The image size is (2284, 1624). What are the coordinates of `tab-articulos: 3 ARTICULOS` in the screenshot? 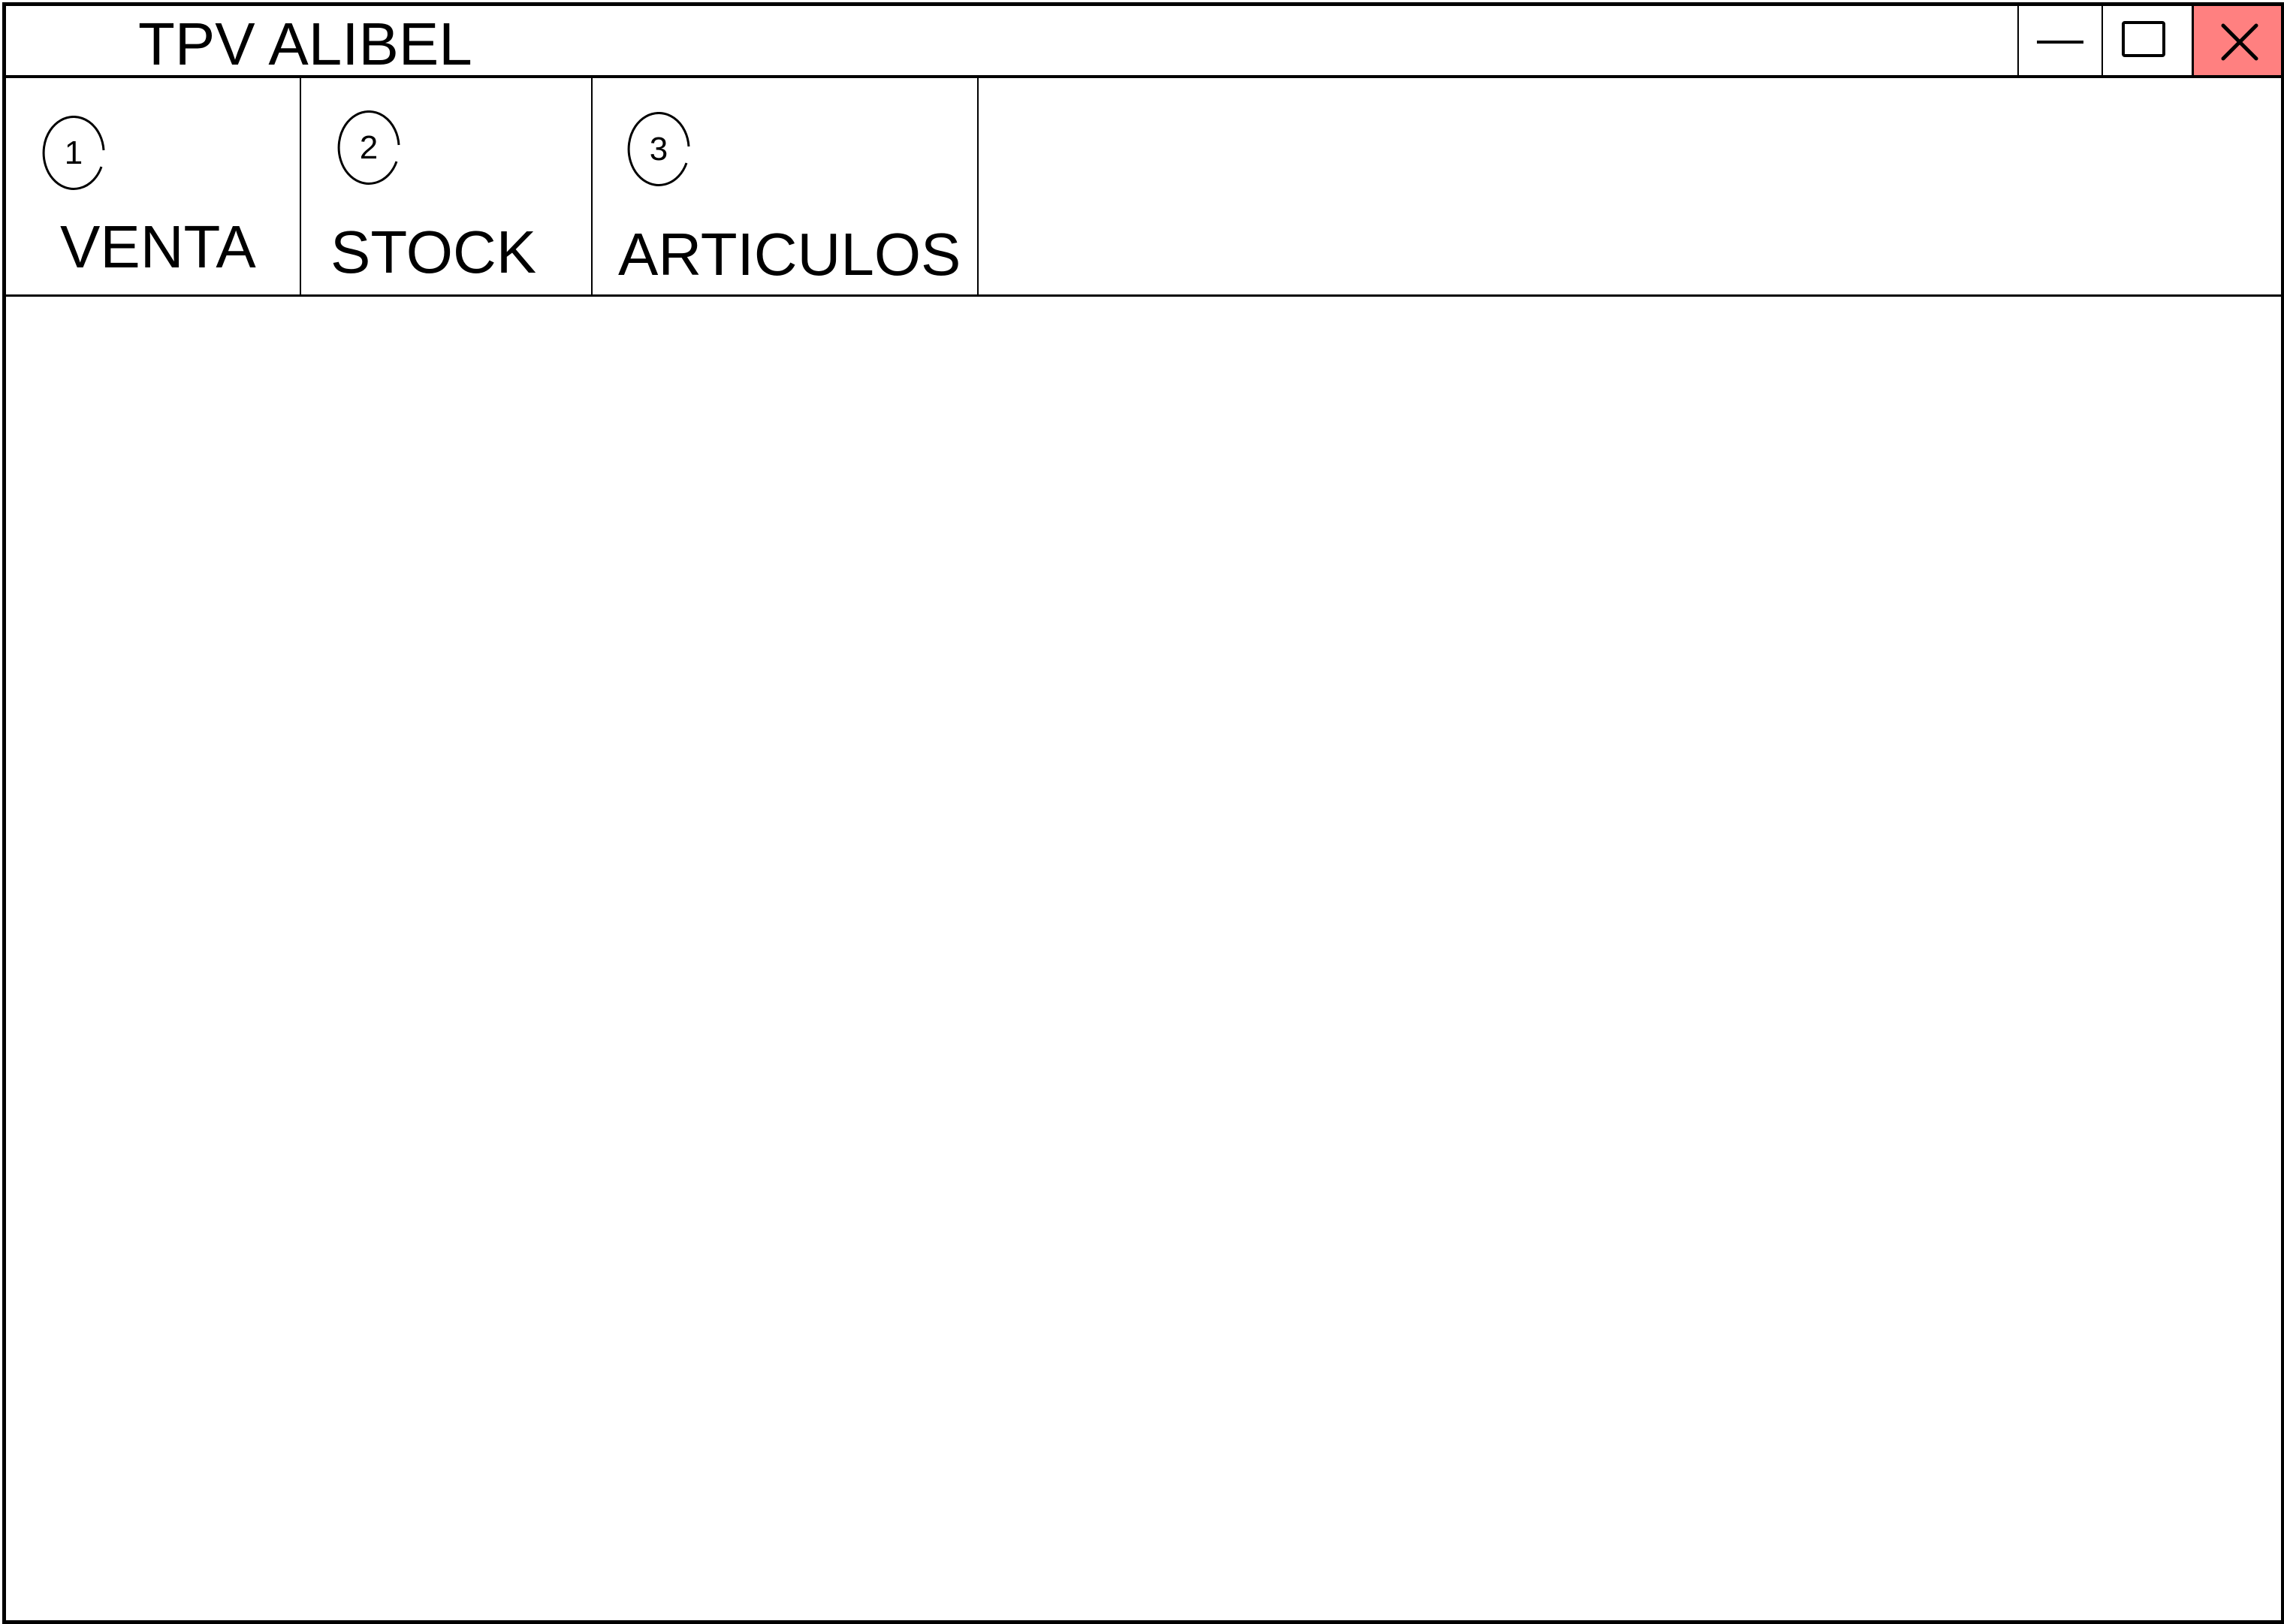 It's located at (786, 186).